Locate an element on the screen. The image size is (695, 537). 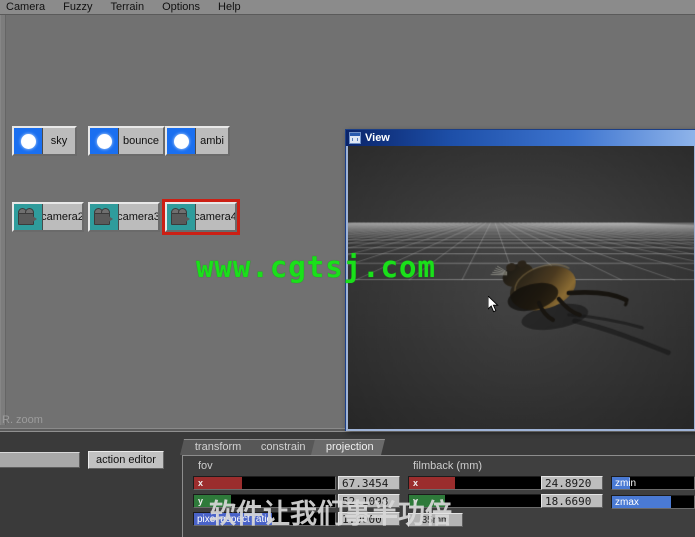
fov-group-label: fov is located at coordinates (205, 466).